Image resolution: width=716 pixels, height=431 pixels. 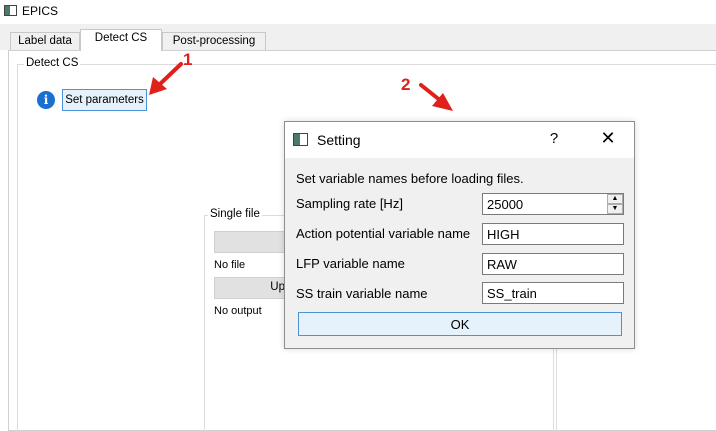 What do you see at coordinates (46, 100) in the screenshot?
I see `info-icon: i` at bounding box center [46, 100].